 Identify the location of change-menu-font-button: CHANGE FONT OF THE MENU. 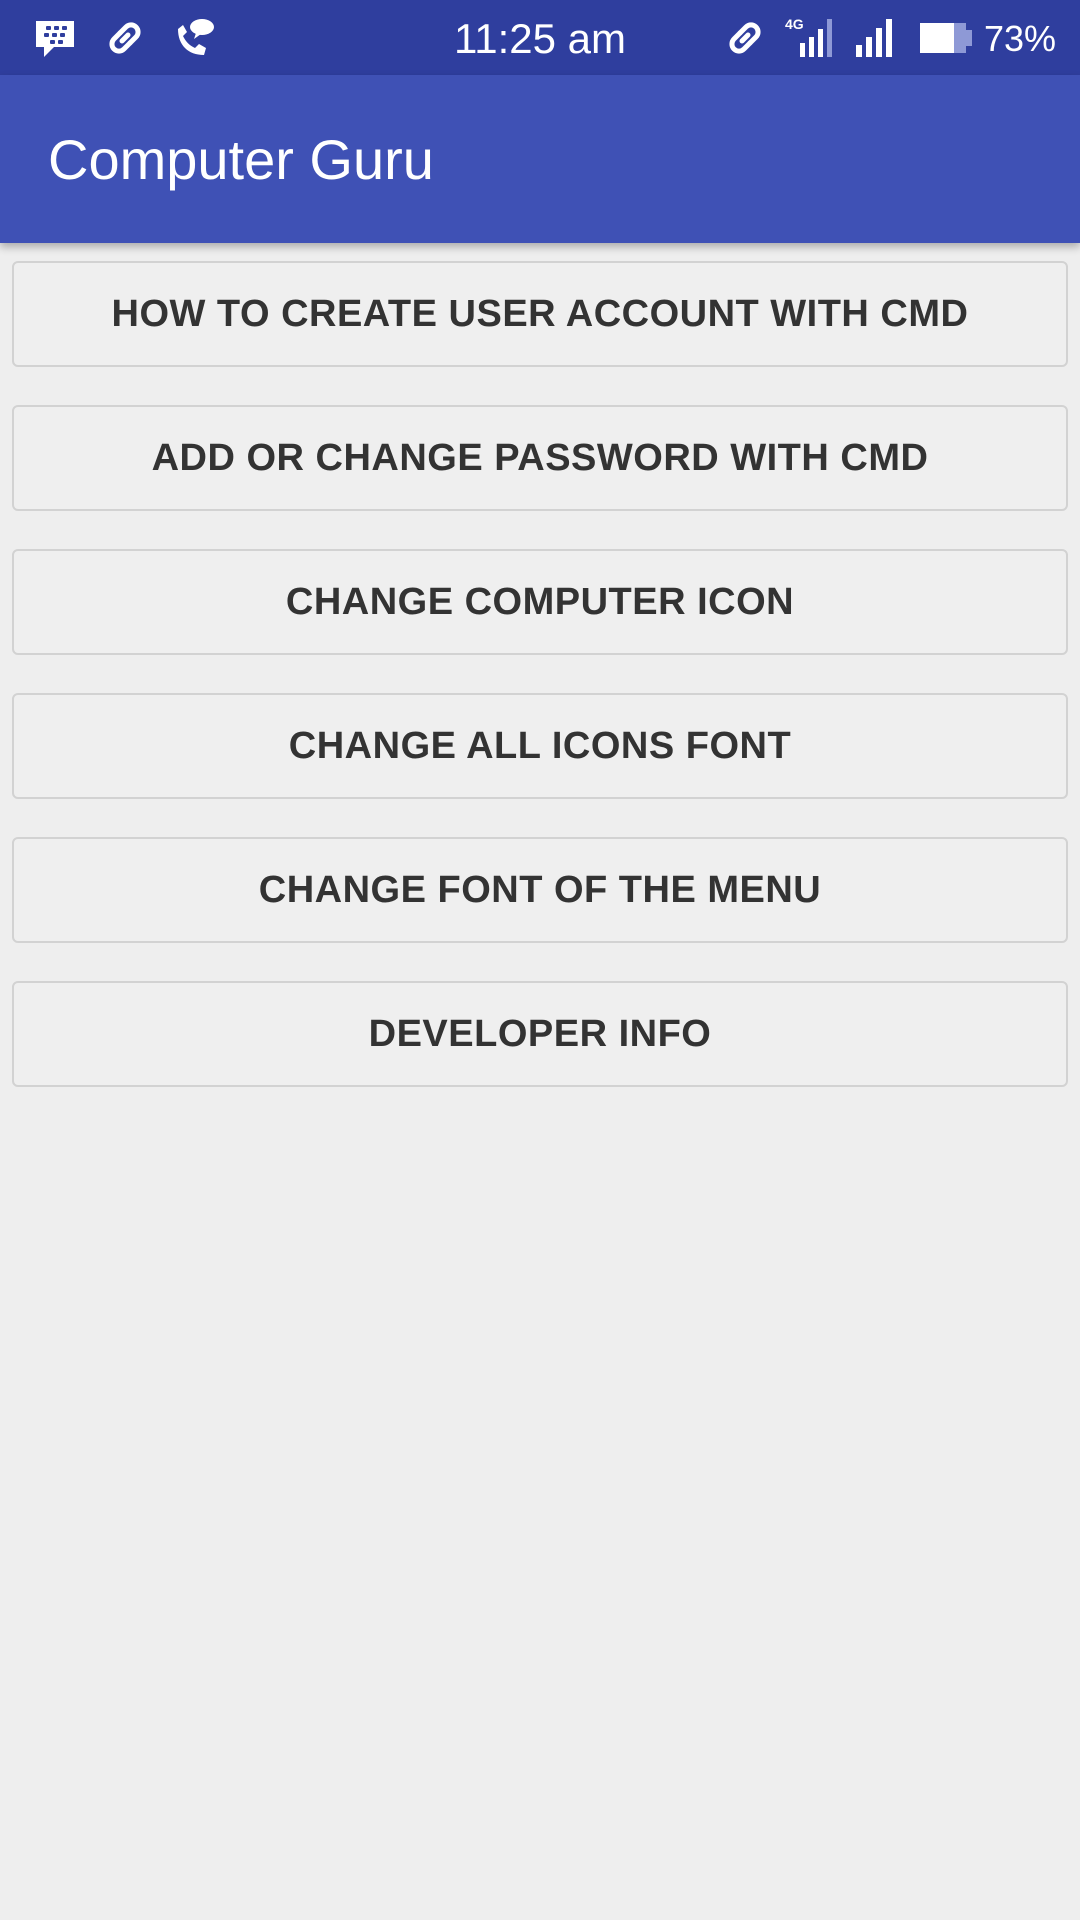
(540, 890).